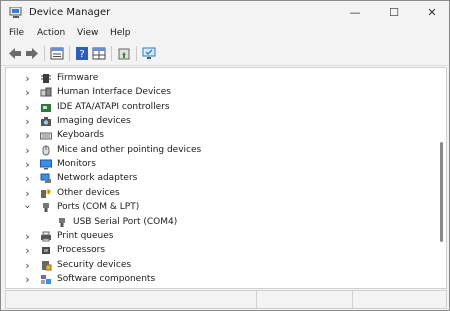  Describe the element at coordinates (220, 122) in the screenshot. I see `tree-category: › Imaging devices` at that location.